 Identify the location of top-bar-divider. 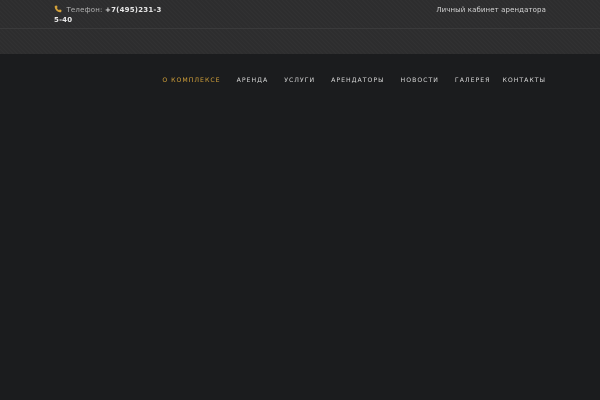
(300, 28).